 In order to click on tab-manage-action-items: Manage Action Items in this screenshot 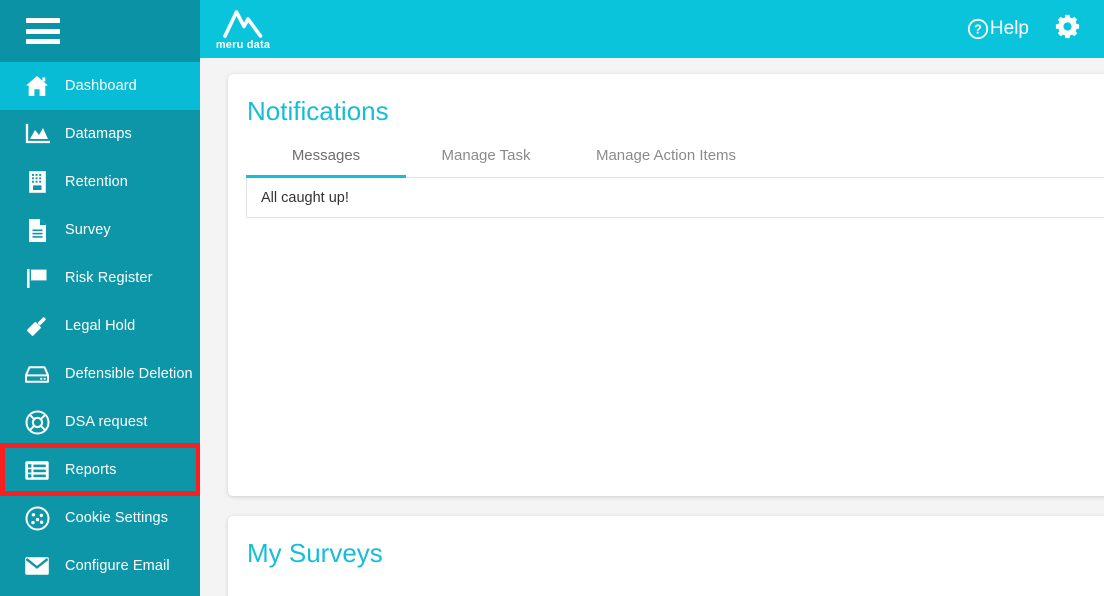, I will do `click(666, 162)`.